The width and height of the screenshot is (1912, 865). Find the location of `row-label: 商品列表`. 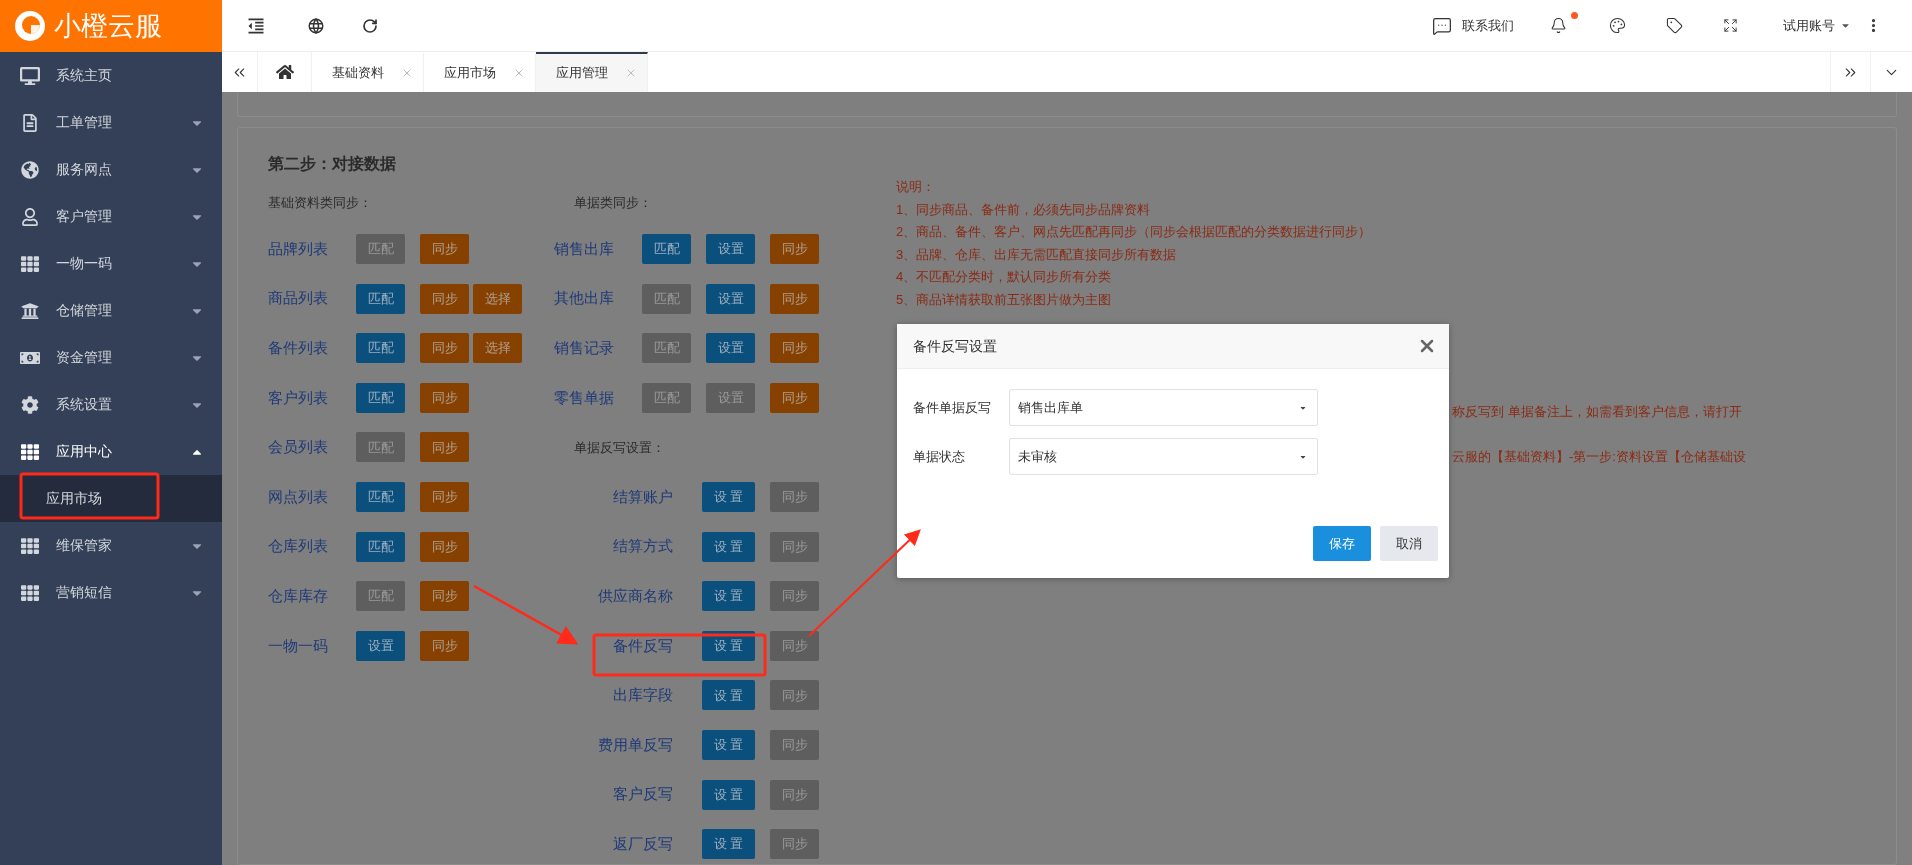

row-label: 商品列表 is located at coordinates (312, 298).